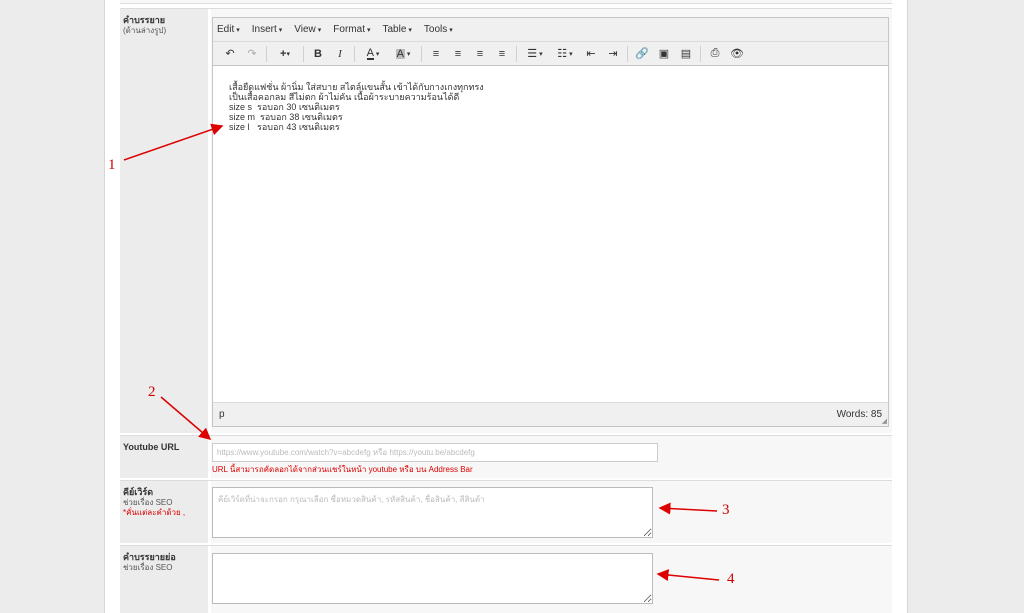 The width and height of the screenshot is (1024, 613). I want to click on annotation-2: 2, so click(152, 392).